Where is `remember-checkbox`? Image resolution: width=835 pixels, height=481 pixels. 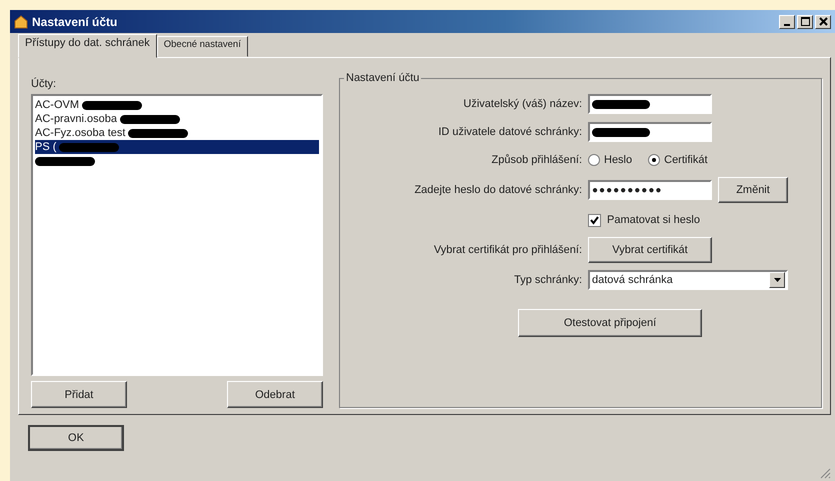 remember-checkbox is located at coordinates (594, 220).